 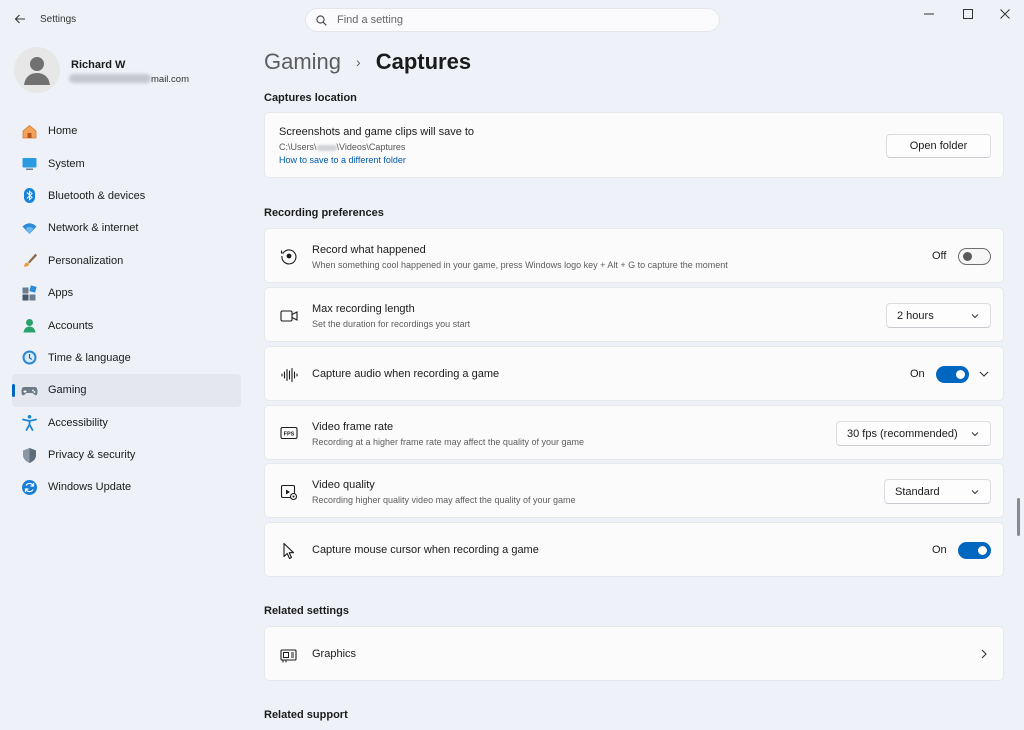 What do you see at coordinates (289, 655) in the screenshot?
I see `graphics-card-icon` at bounding box center [289, 655].